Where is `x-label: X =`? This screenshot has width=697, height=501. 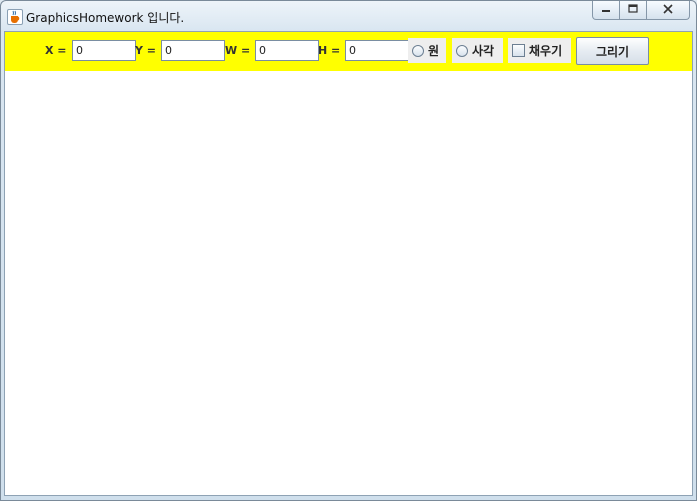 x-label: X = is located at coordinates (56, 50).